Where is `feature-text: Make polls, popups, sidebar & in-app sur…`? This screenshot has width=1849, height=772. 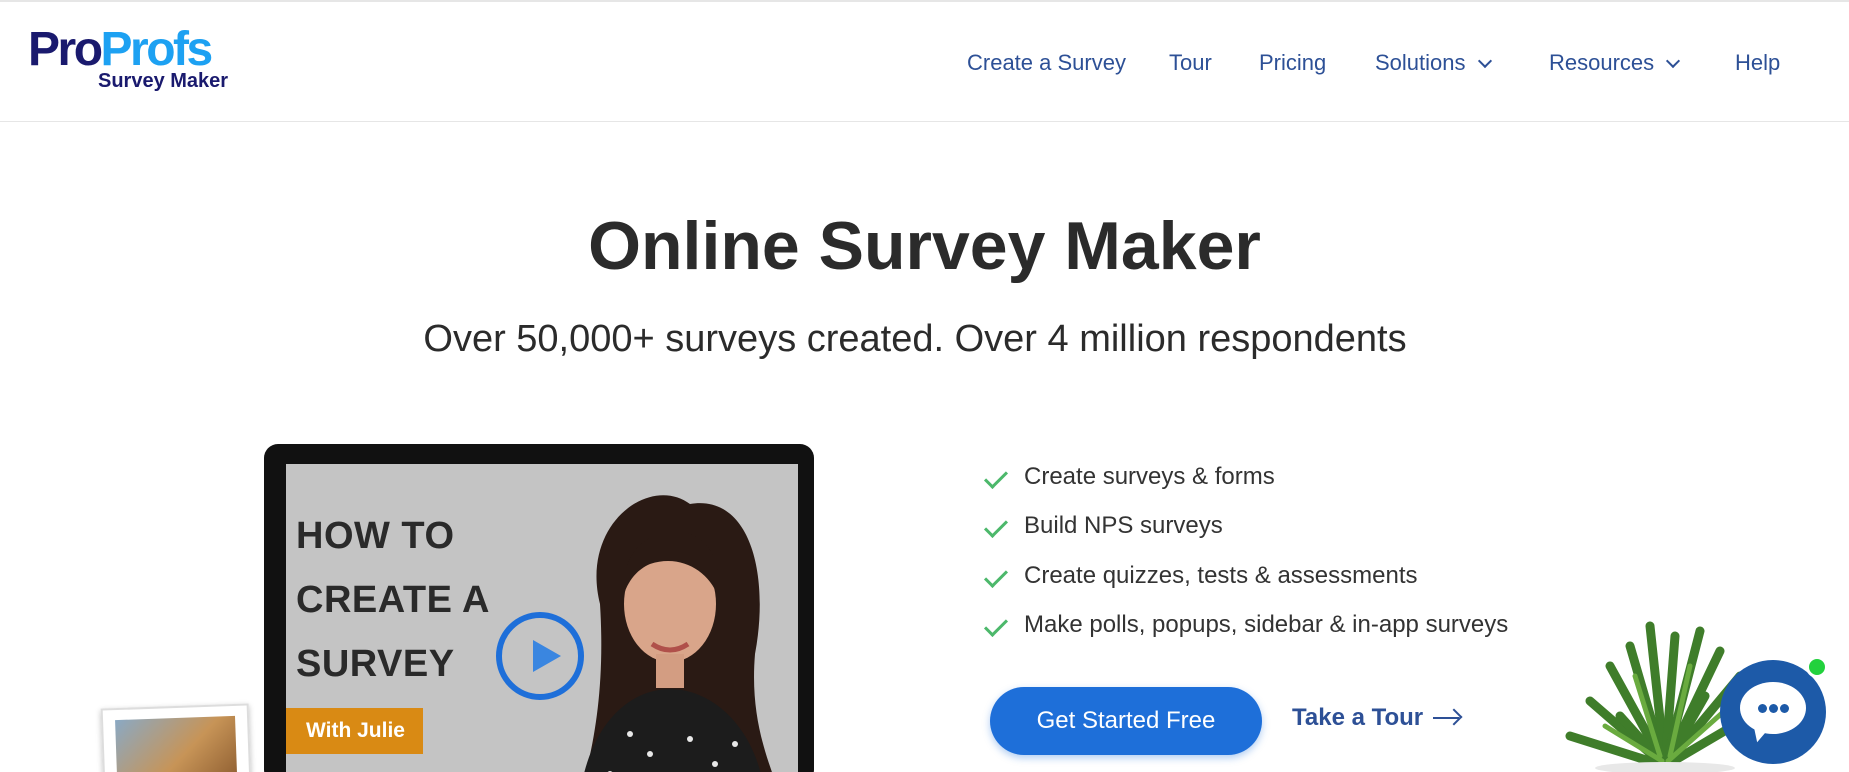 feature-text: Make polls, popups, sidebar & in-app sur… is located at coordinates (1266, 624).